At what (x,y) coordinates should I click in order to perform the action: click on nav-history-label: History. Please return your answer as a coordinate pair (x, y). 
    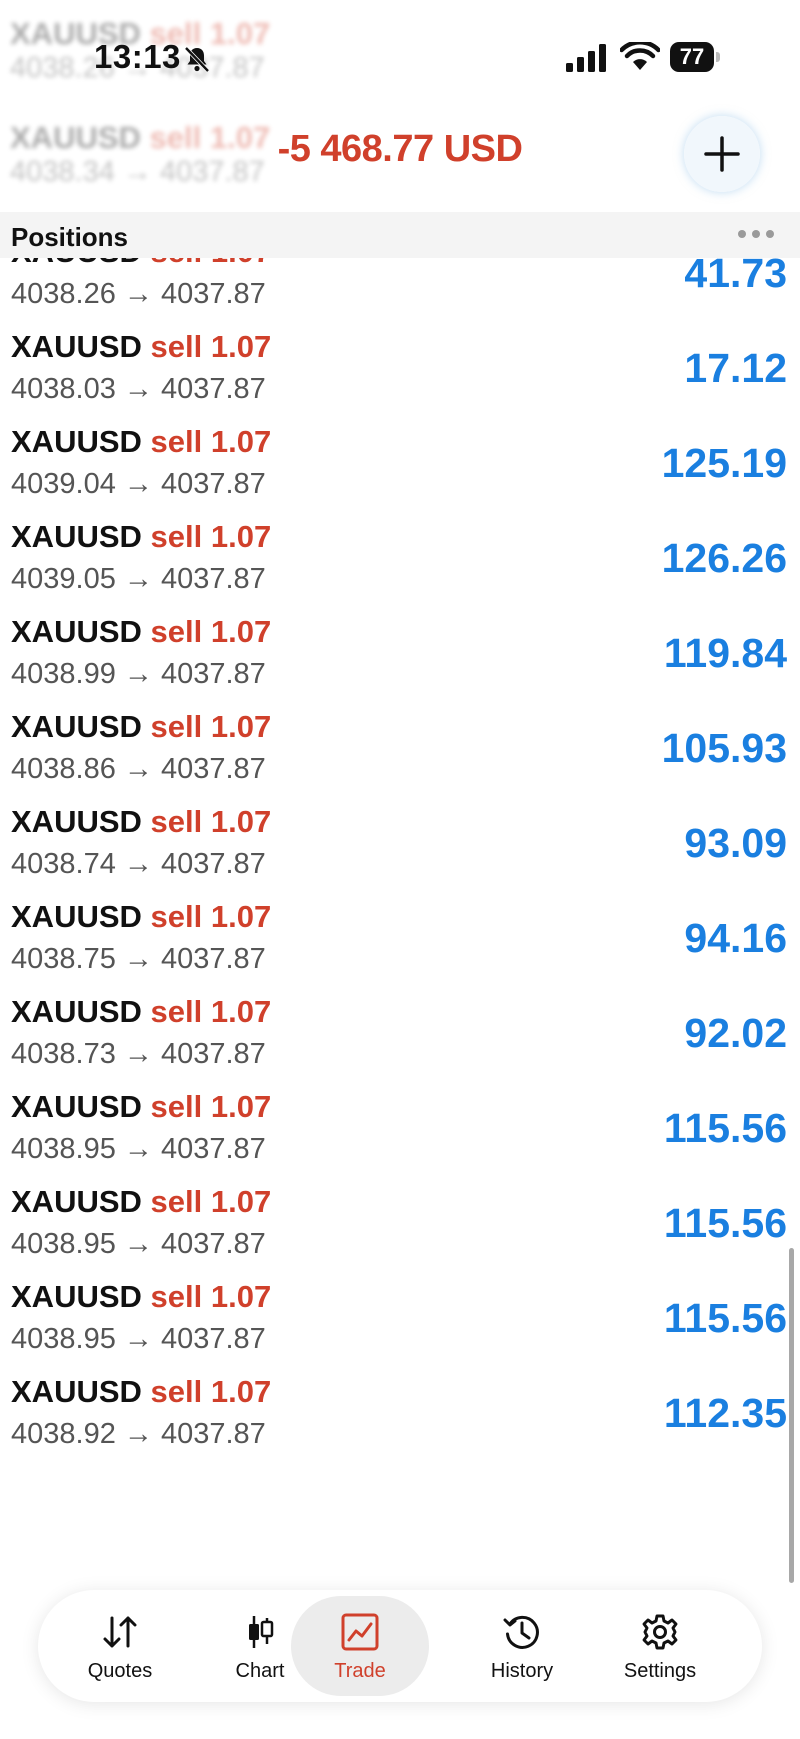
    Looking at the image, I should click on (522, 1671).